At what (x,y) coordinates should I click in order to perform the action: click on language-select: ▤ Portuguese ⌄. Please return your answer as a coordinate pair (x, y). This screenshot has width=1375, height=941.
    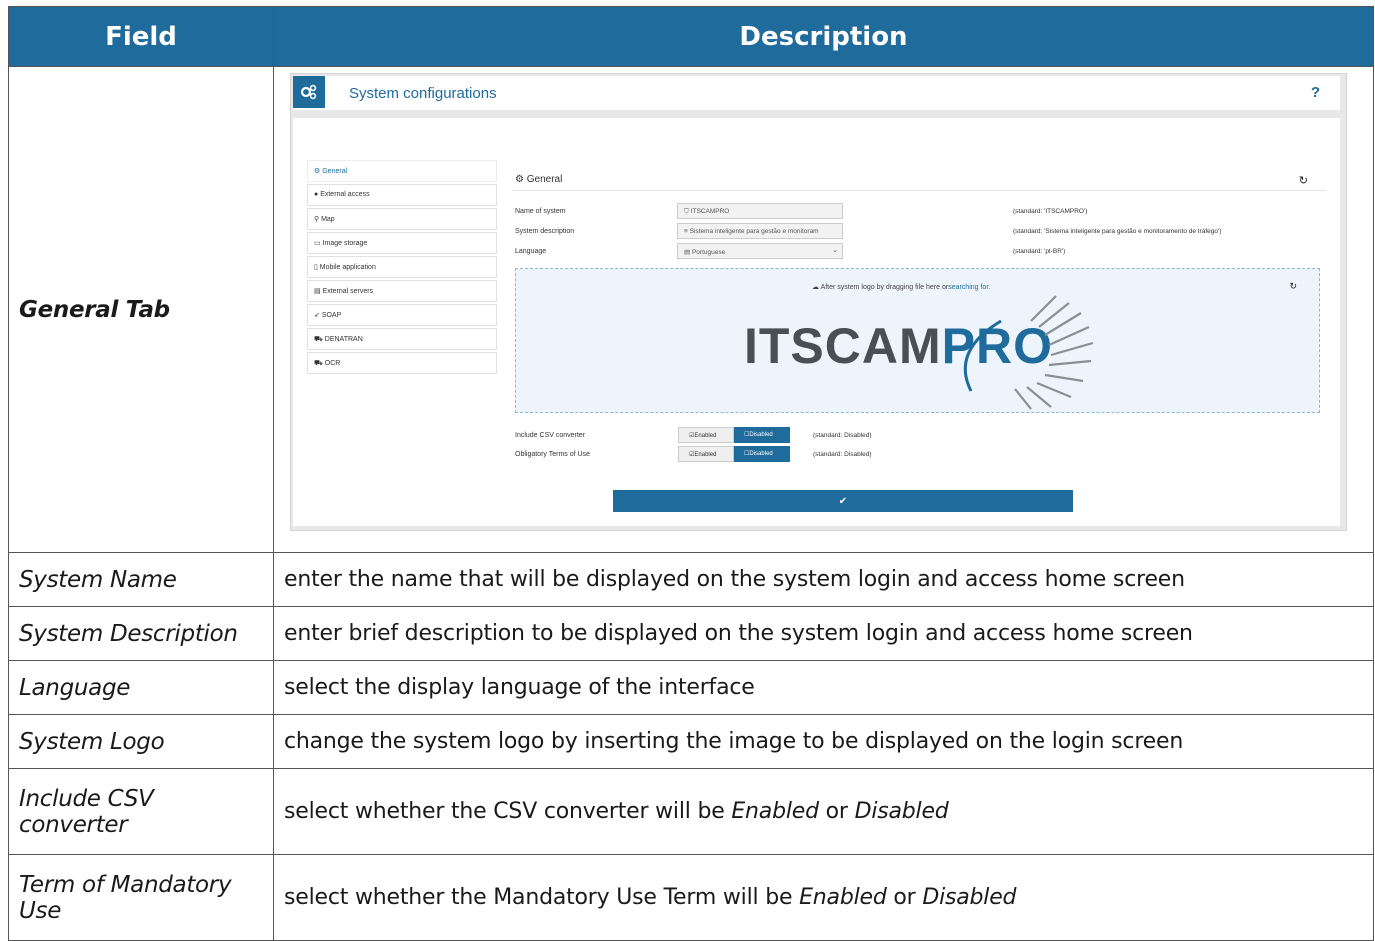
    Looking at the image, I should click on (760, 251).